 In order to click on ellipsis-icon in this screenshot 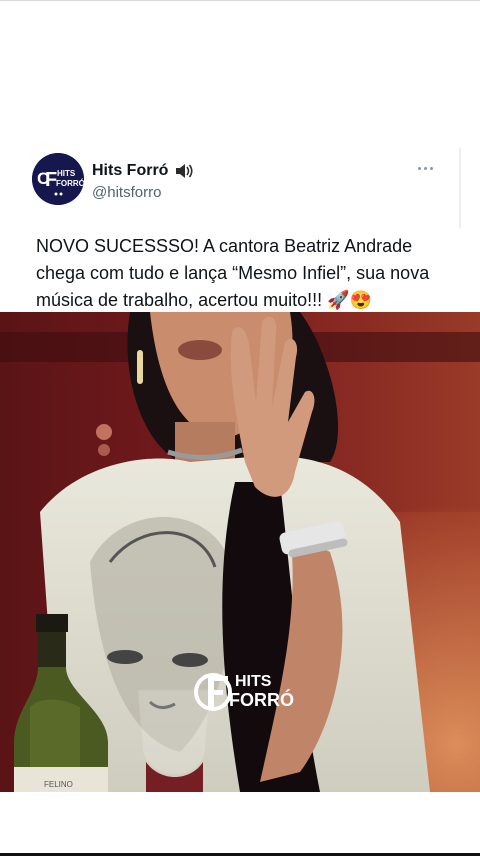, I will do `click(419, 168)`.